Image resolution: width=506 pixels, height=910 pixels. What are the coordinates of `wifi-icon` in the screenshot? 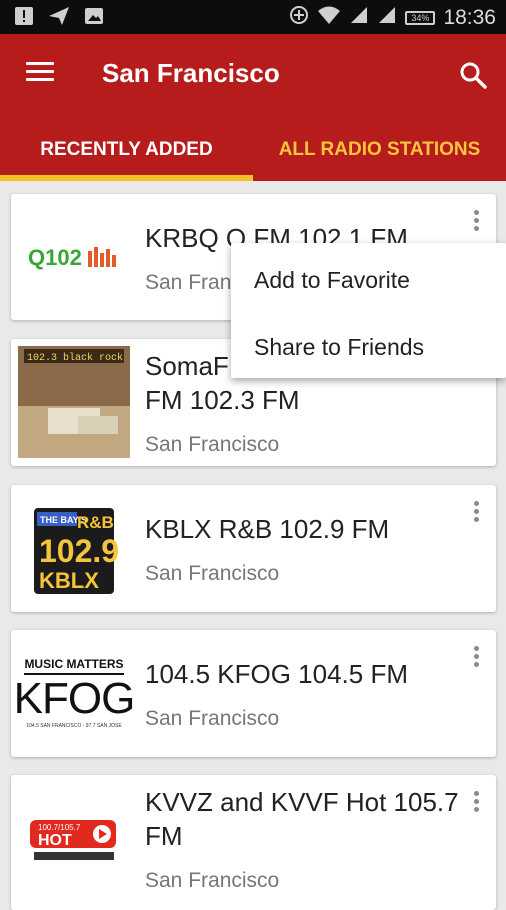 It's located at (329, 17).